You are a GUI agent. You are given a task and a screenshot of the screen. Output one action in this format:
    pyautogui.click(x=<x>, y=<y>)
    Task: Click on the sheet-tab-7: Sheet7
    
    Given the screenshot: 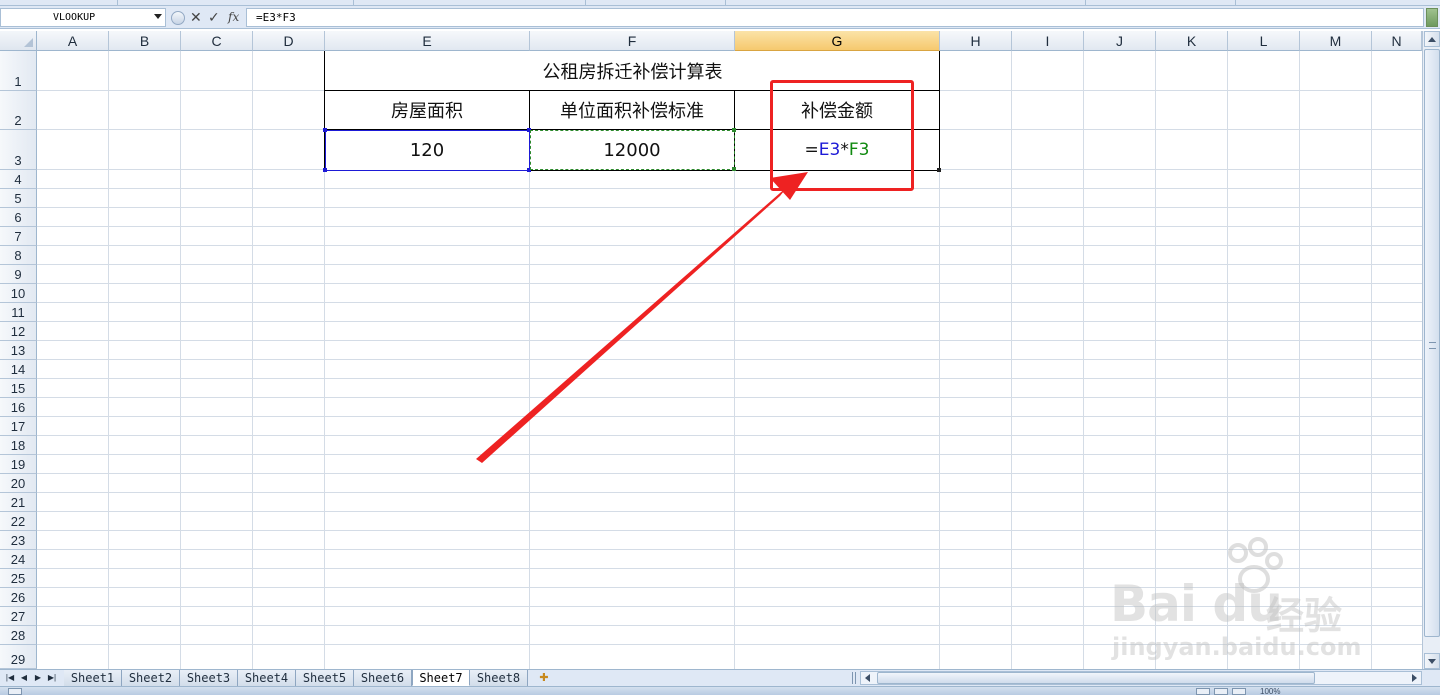 What is the action you would take?
    pyautogui.click(x=441, y=678)
    